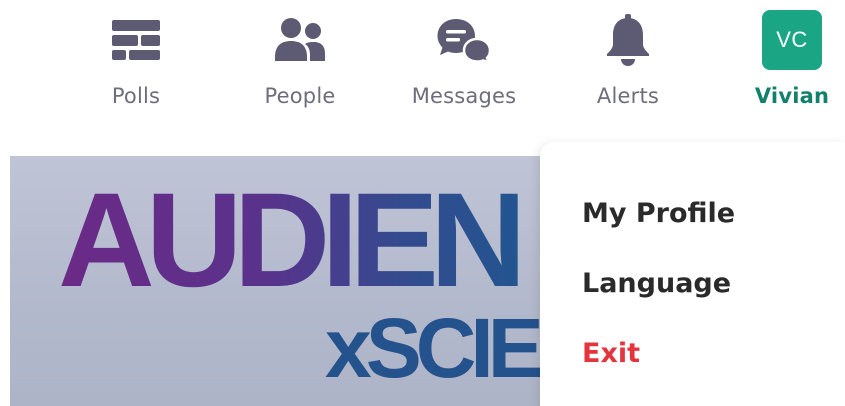  I want to click on nav-item-polls: Polls, so click(136, 59).